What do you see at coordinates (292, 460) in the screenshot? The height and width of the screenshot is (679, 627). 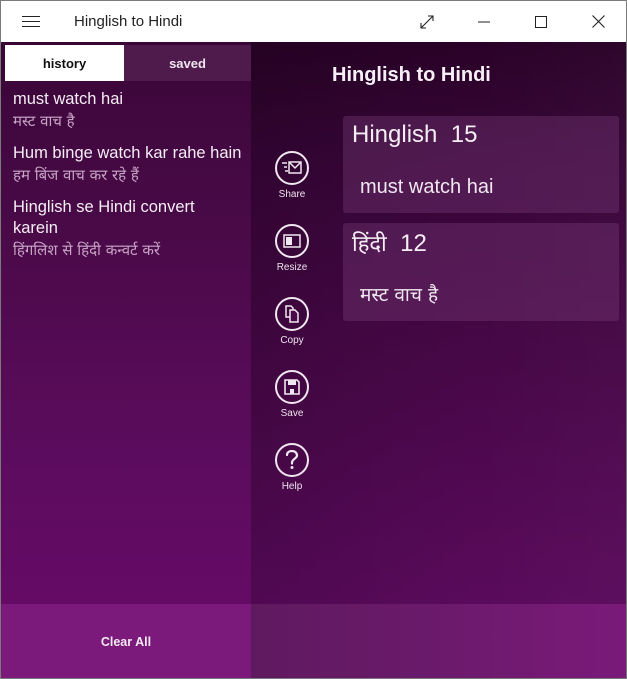 I see `help-icon` at bounding box center [292, 460].